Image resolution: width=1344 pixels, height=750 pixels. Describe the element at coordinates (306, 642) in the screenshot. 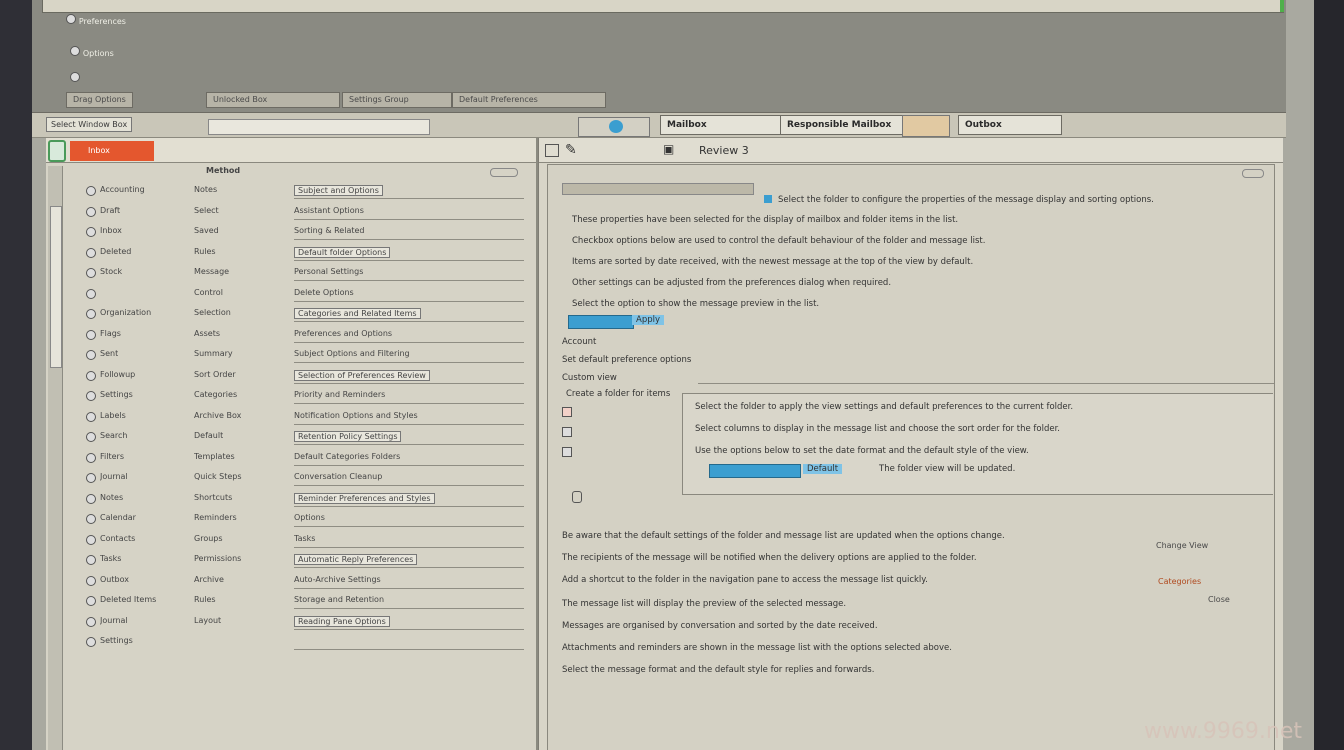

I see `folder-row: Settings` at that location.